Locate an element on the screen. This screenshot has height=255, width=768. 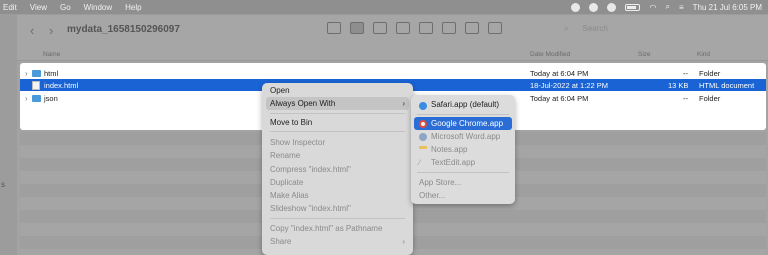
status-area: ◠ ⌕ ≡ Thu 21 Jul 6:05 PM is located at coordinates (666, 7).